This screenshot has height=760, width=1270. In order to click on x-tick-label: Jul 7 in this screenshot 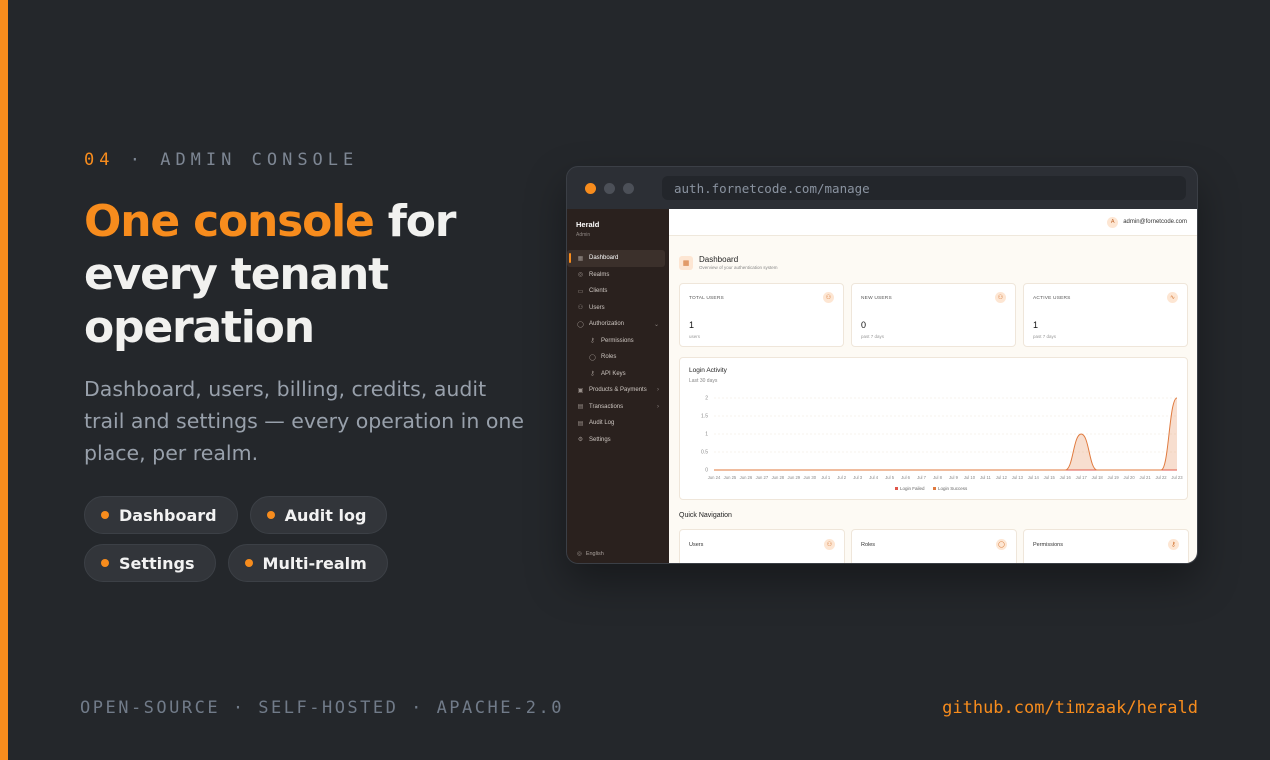, I will do `click(922, 477)`.